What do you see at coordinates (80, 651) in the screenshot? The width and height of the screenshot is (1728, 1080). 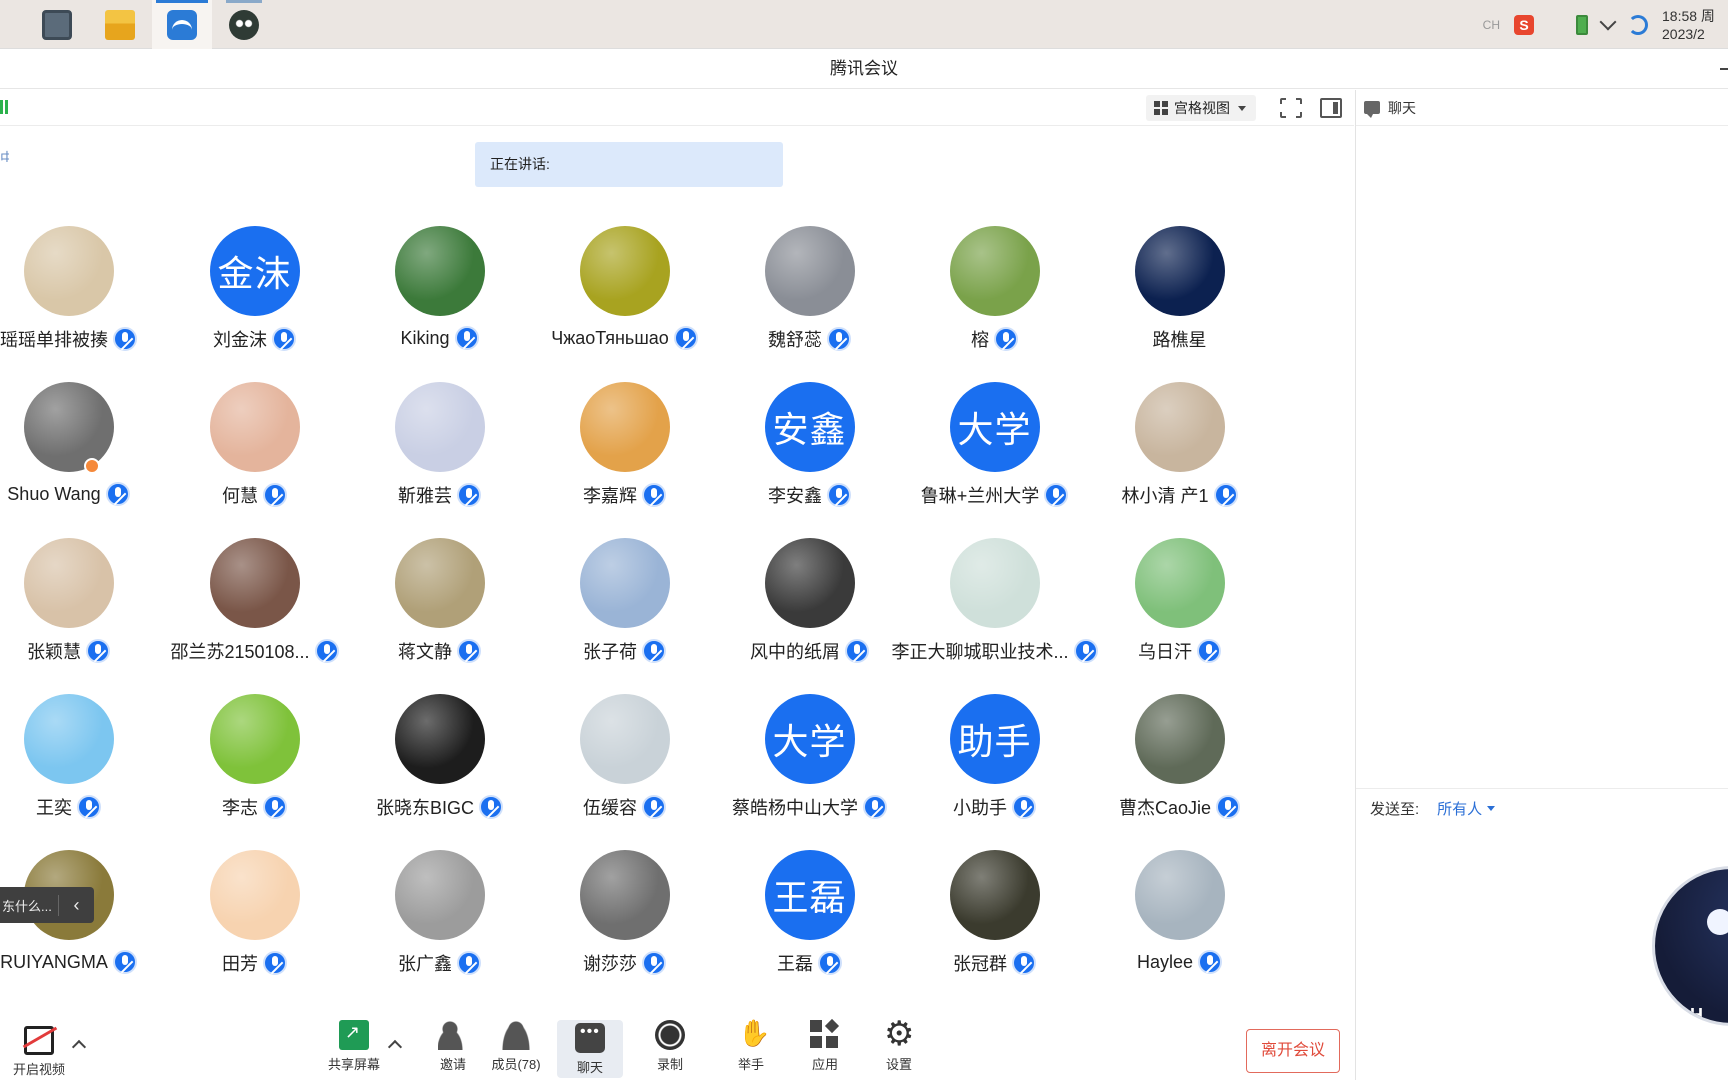 I see `participant-name-row: 张颖慧` at bounding box center [80, 651].